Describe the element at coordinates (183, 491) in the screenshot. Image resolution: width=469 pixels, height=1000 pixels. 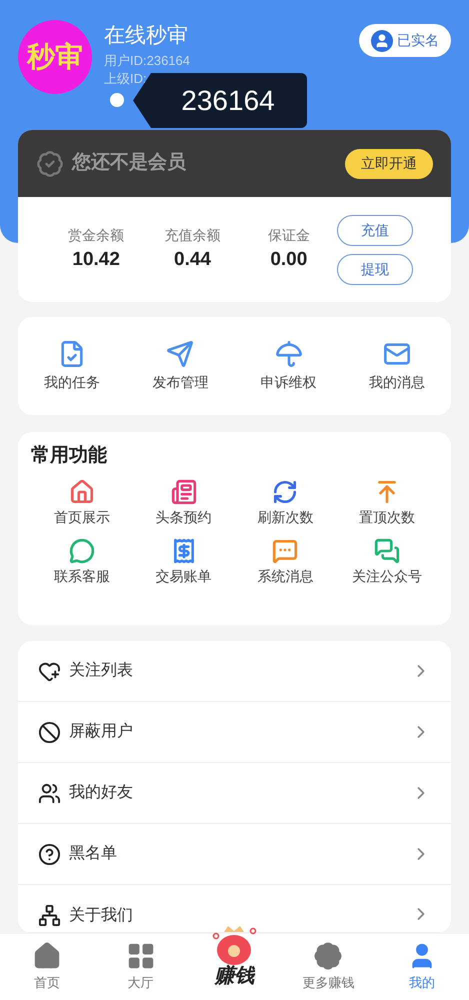
I see `newspaper-icon` at that location.